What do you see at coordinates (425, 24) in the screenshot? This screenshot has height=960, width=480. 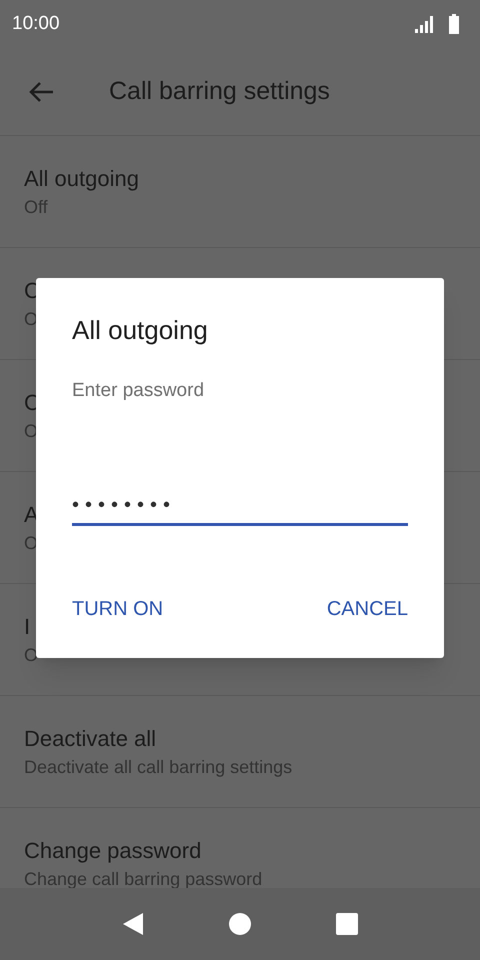 I see `signal-icon` at bounding box center [425, 24].